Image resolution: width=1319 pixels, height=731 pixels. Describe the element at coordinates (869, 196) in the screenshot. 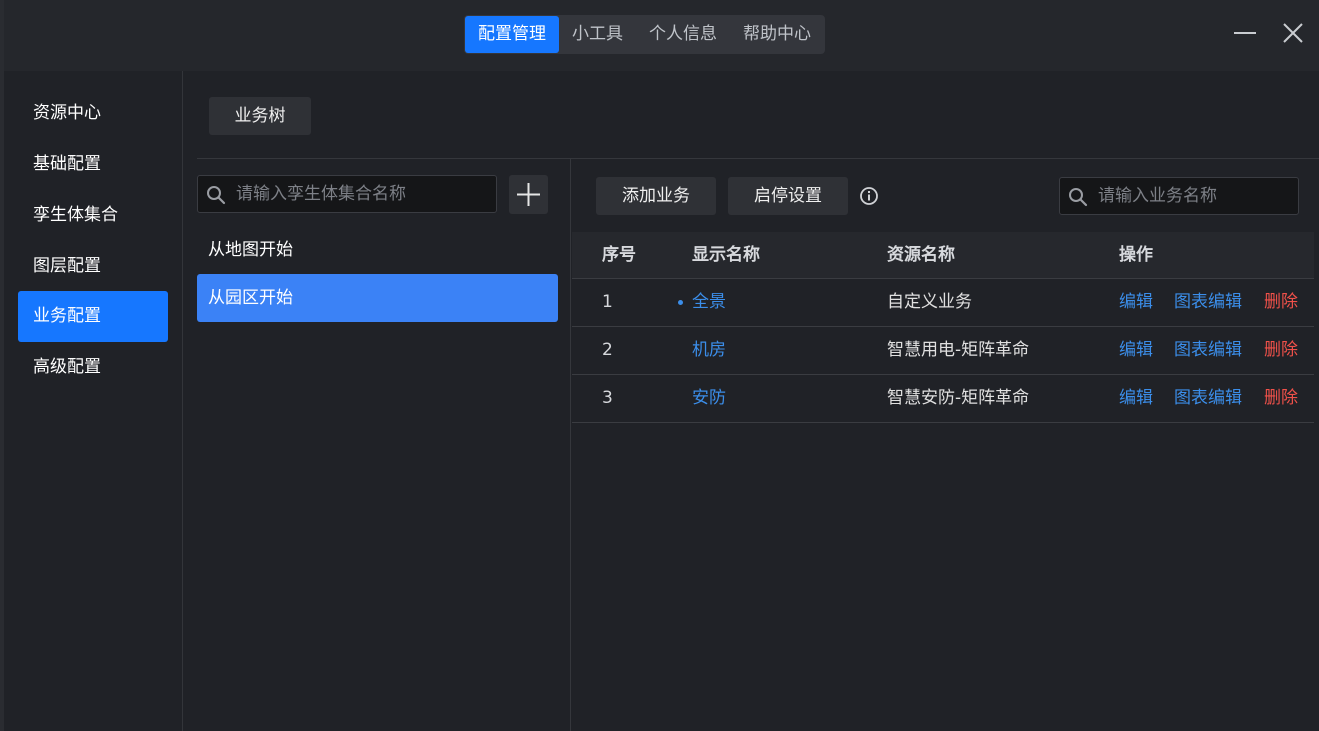

I see `info-icon` at that location.